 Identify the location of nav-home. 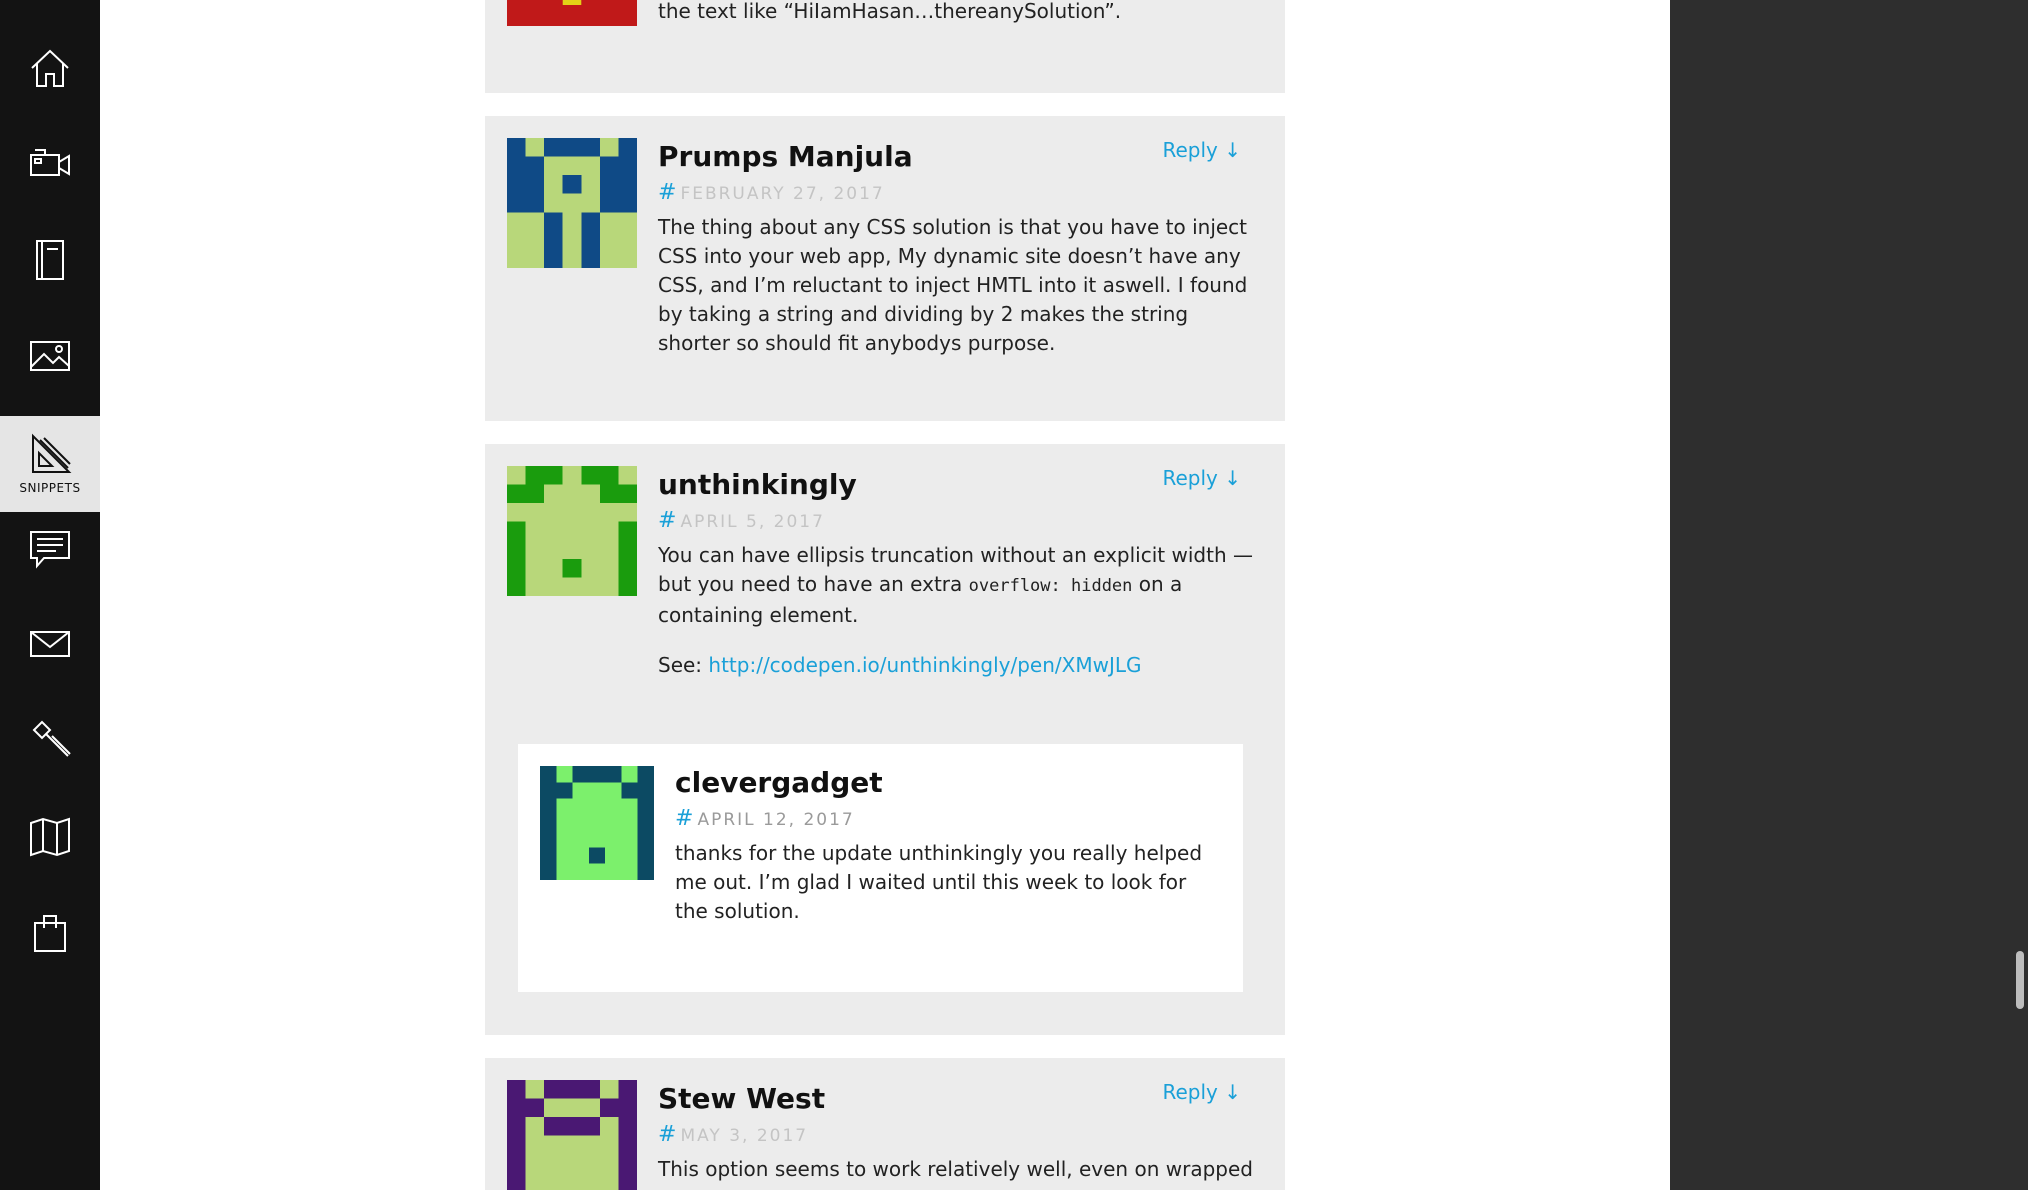
(50, 68).